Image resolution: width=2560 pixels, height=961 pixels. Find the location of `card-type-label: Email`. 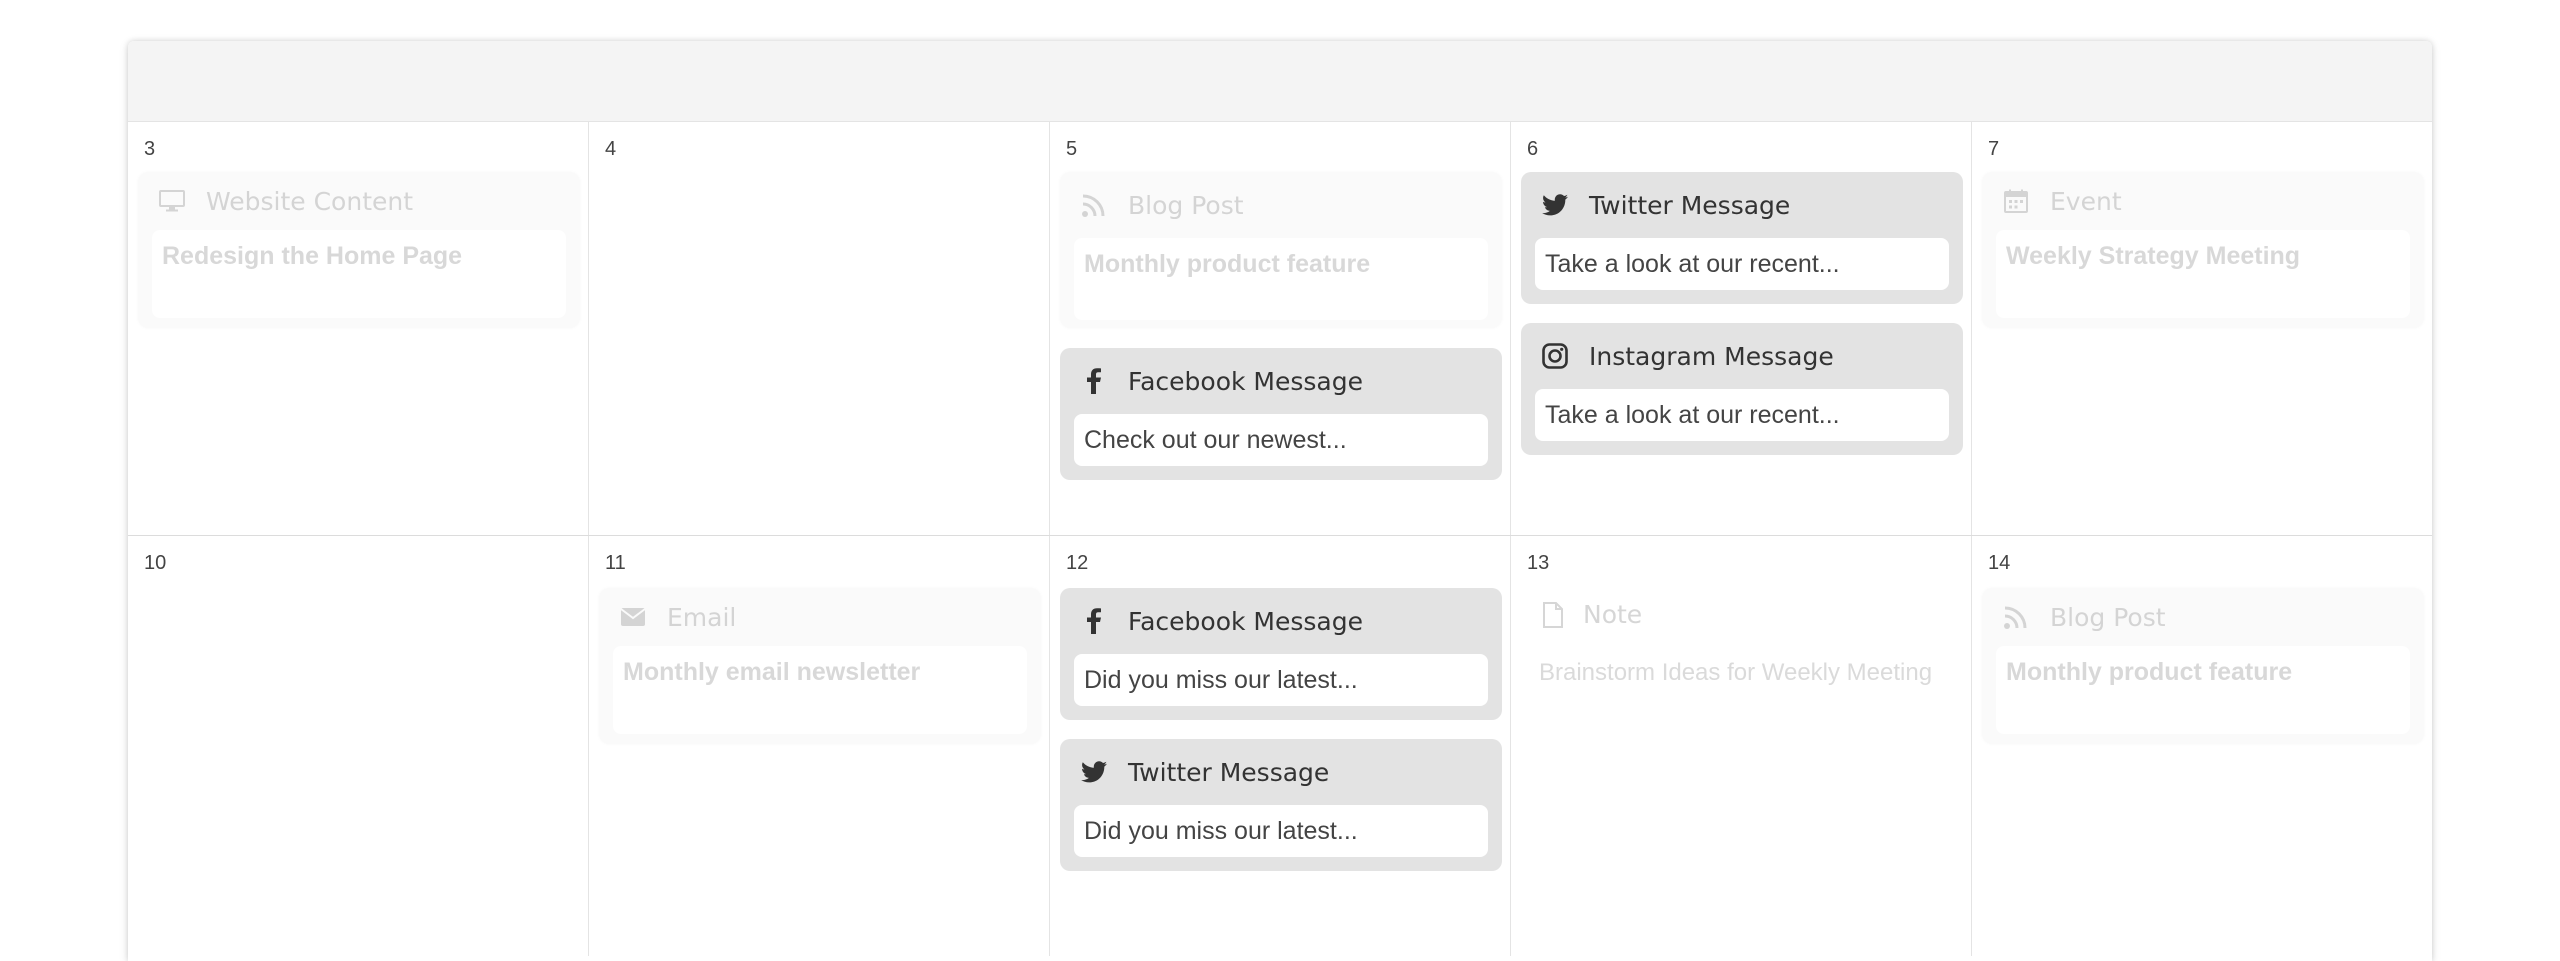

card-type-label: Email is located at coordinates (702, 617).